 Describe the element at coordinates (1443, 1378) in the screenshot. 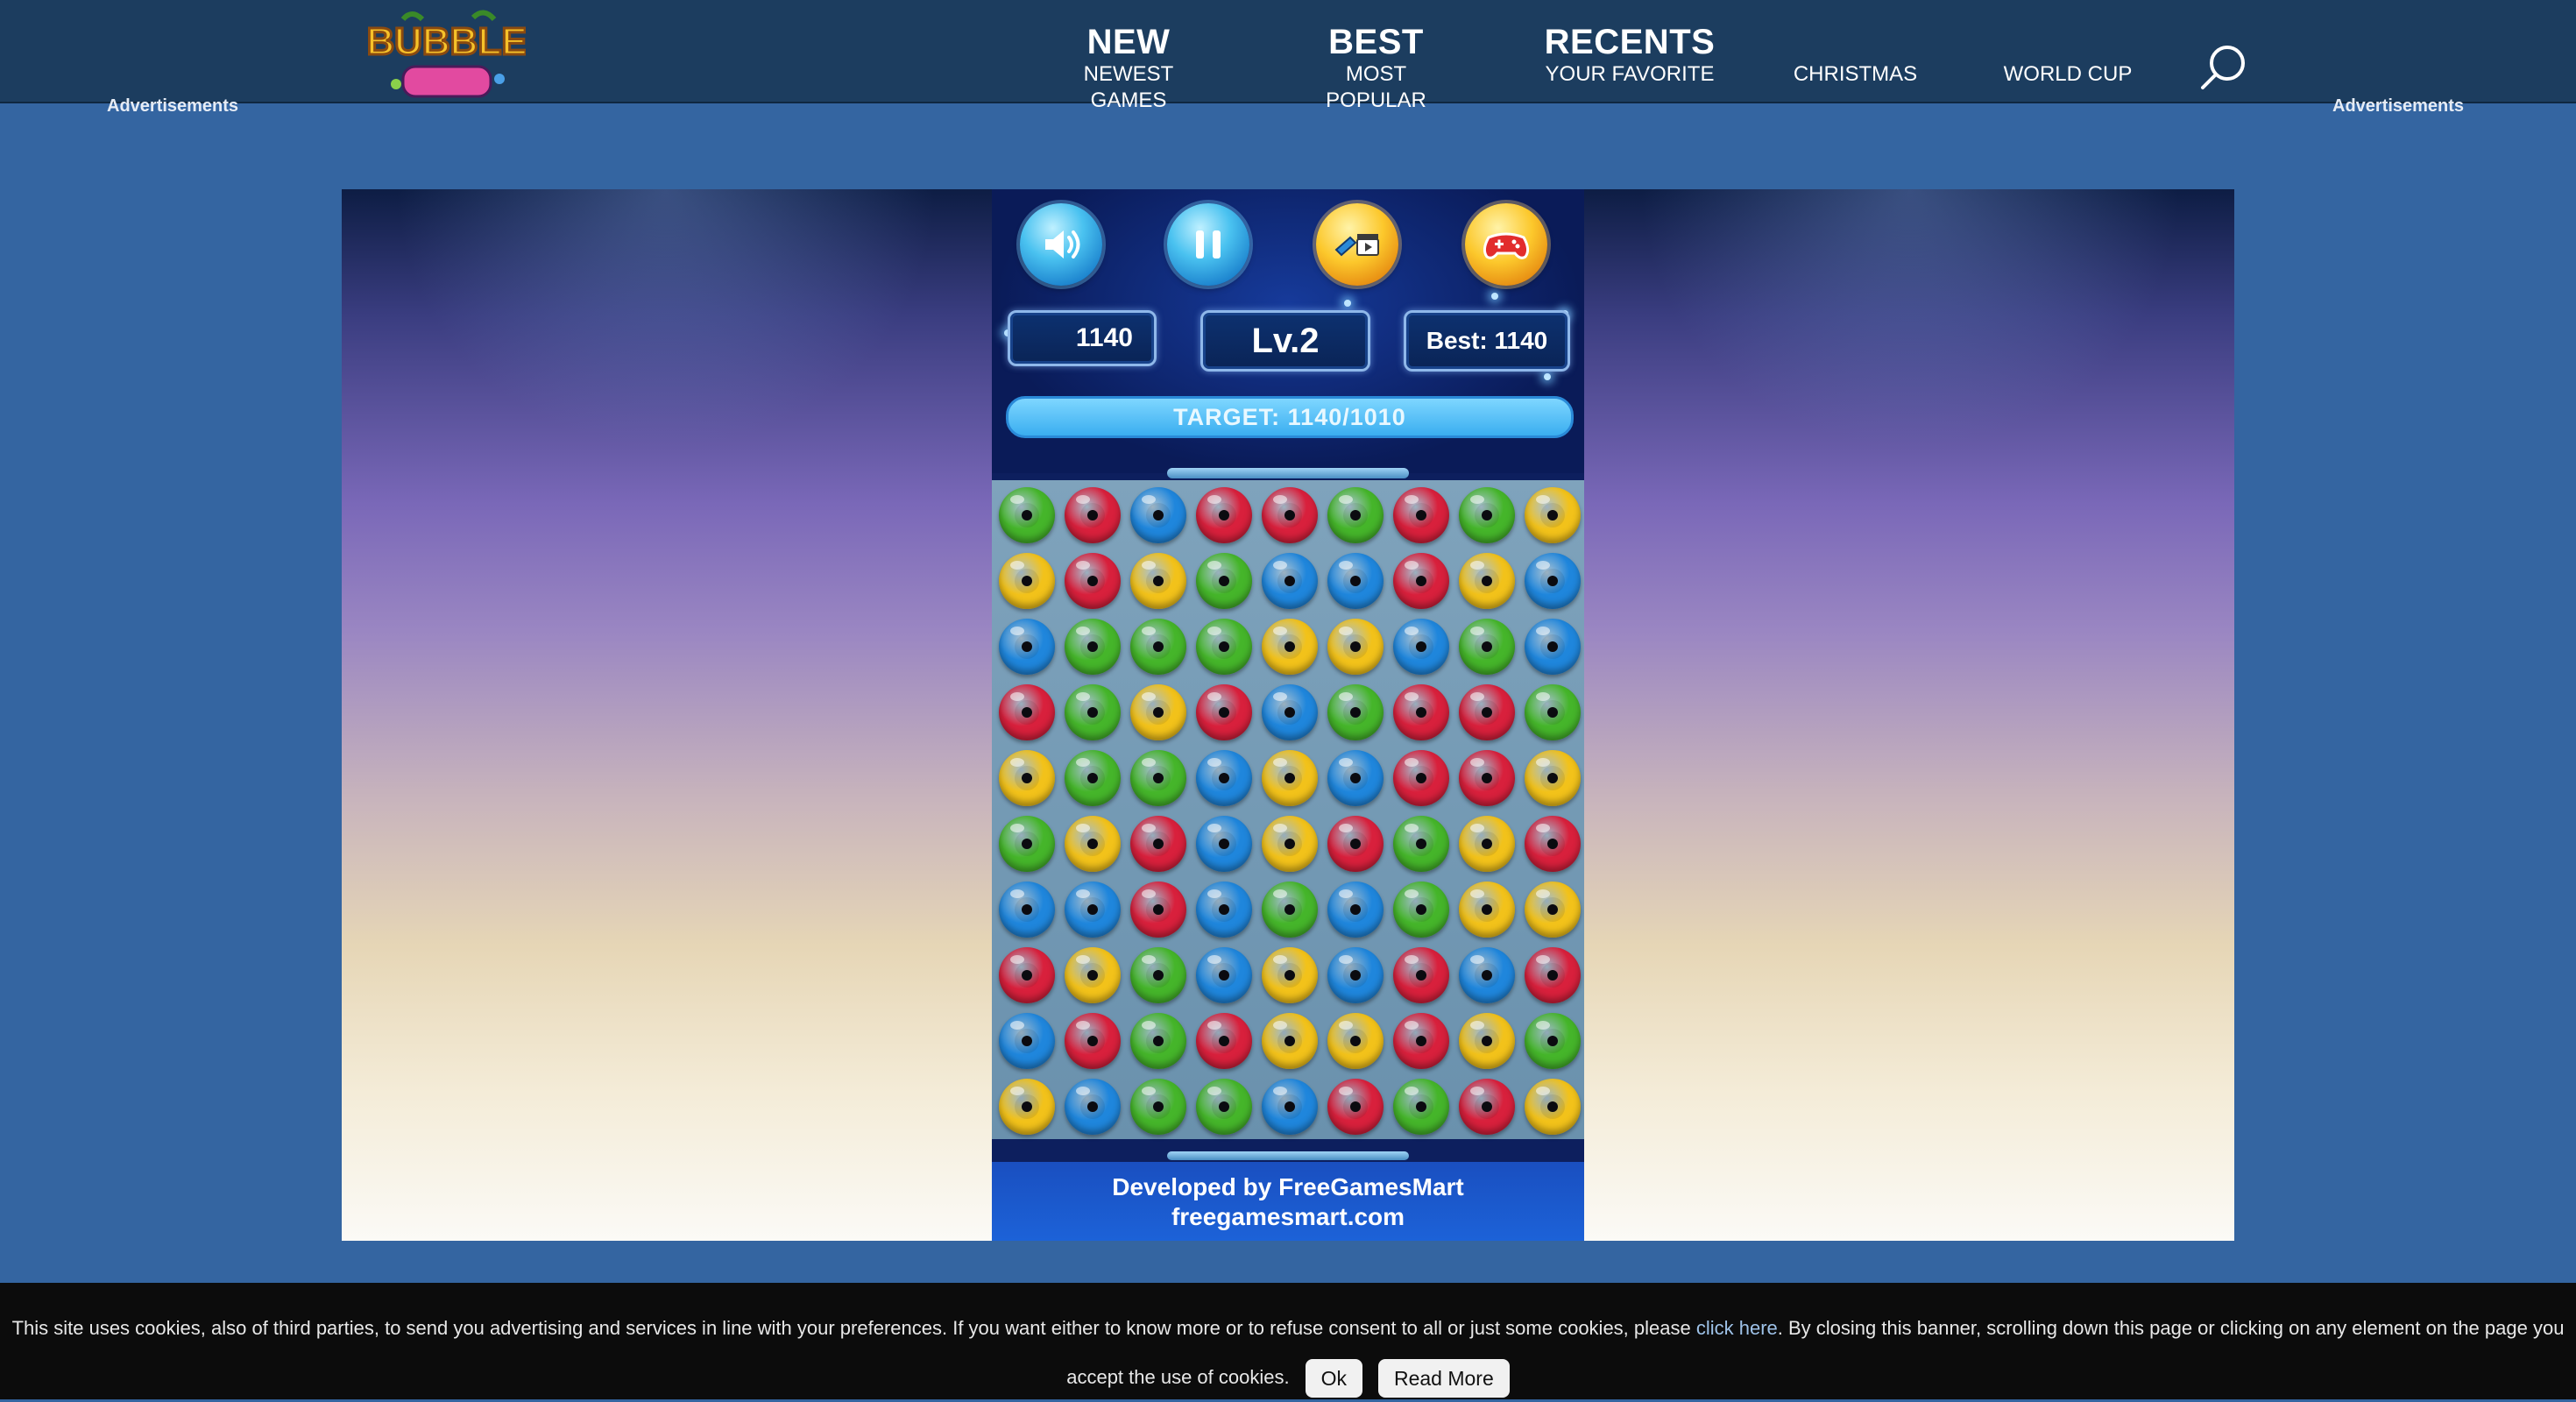

I see `cookie-read-more-button: Read More` at that location.